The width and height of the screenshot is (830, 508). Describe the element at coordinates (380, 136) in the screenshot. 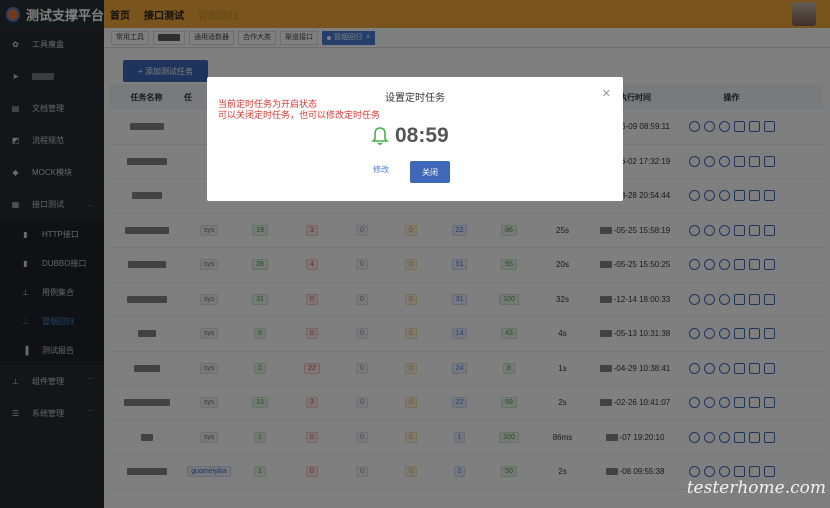

I see `bell-icon` at that location.